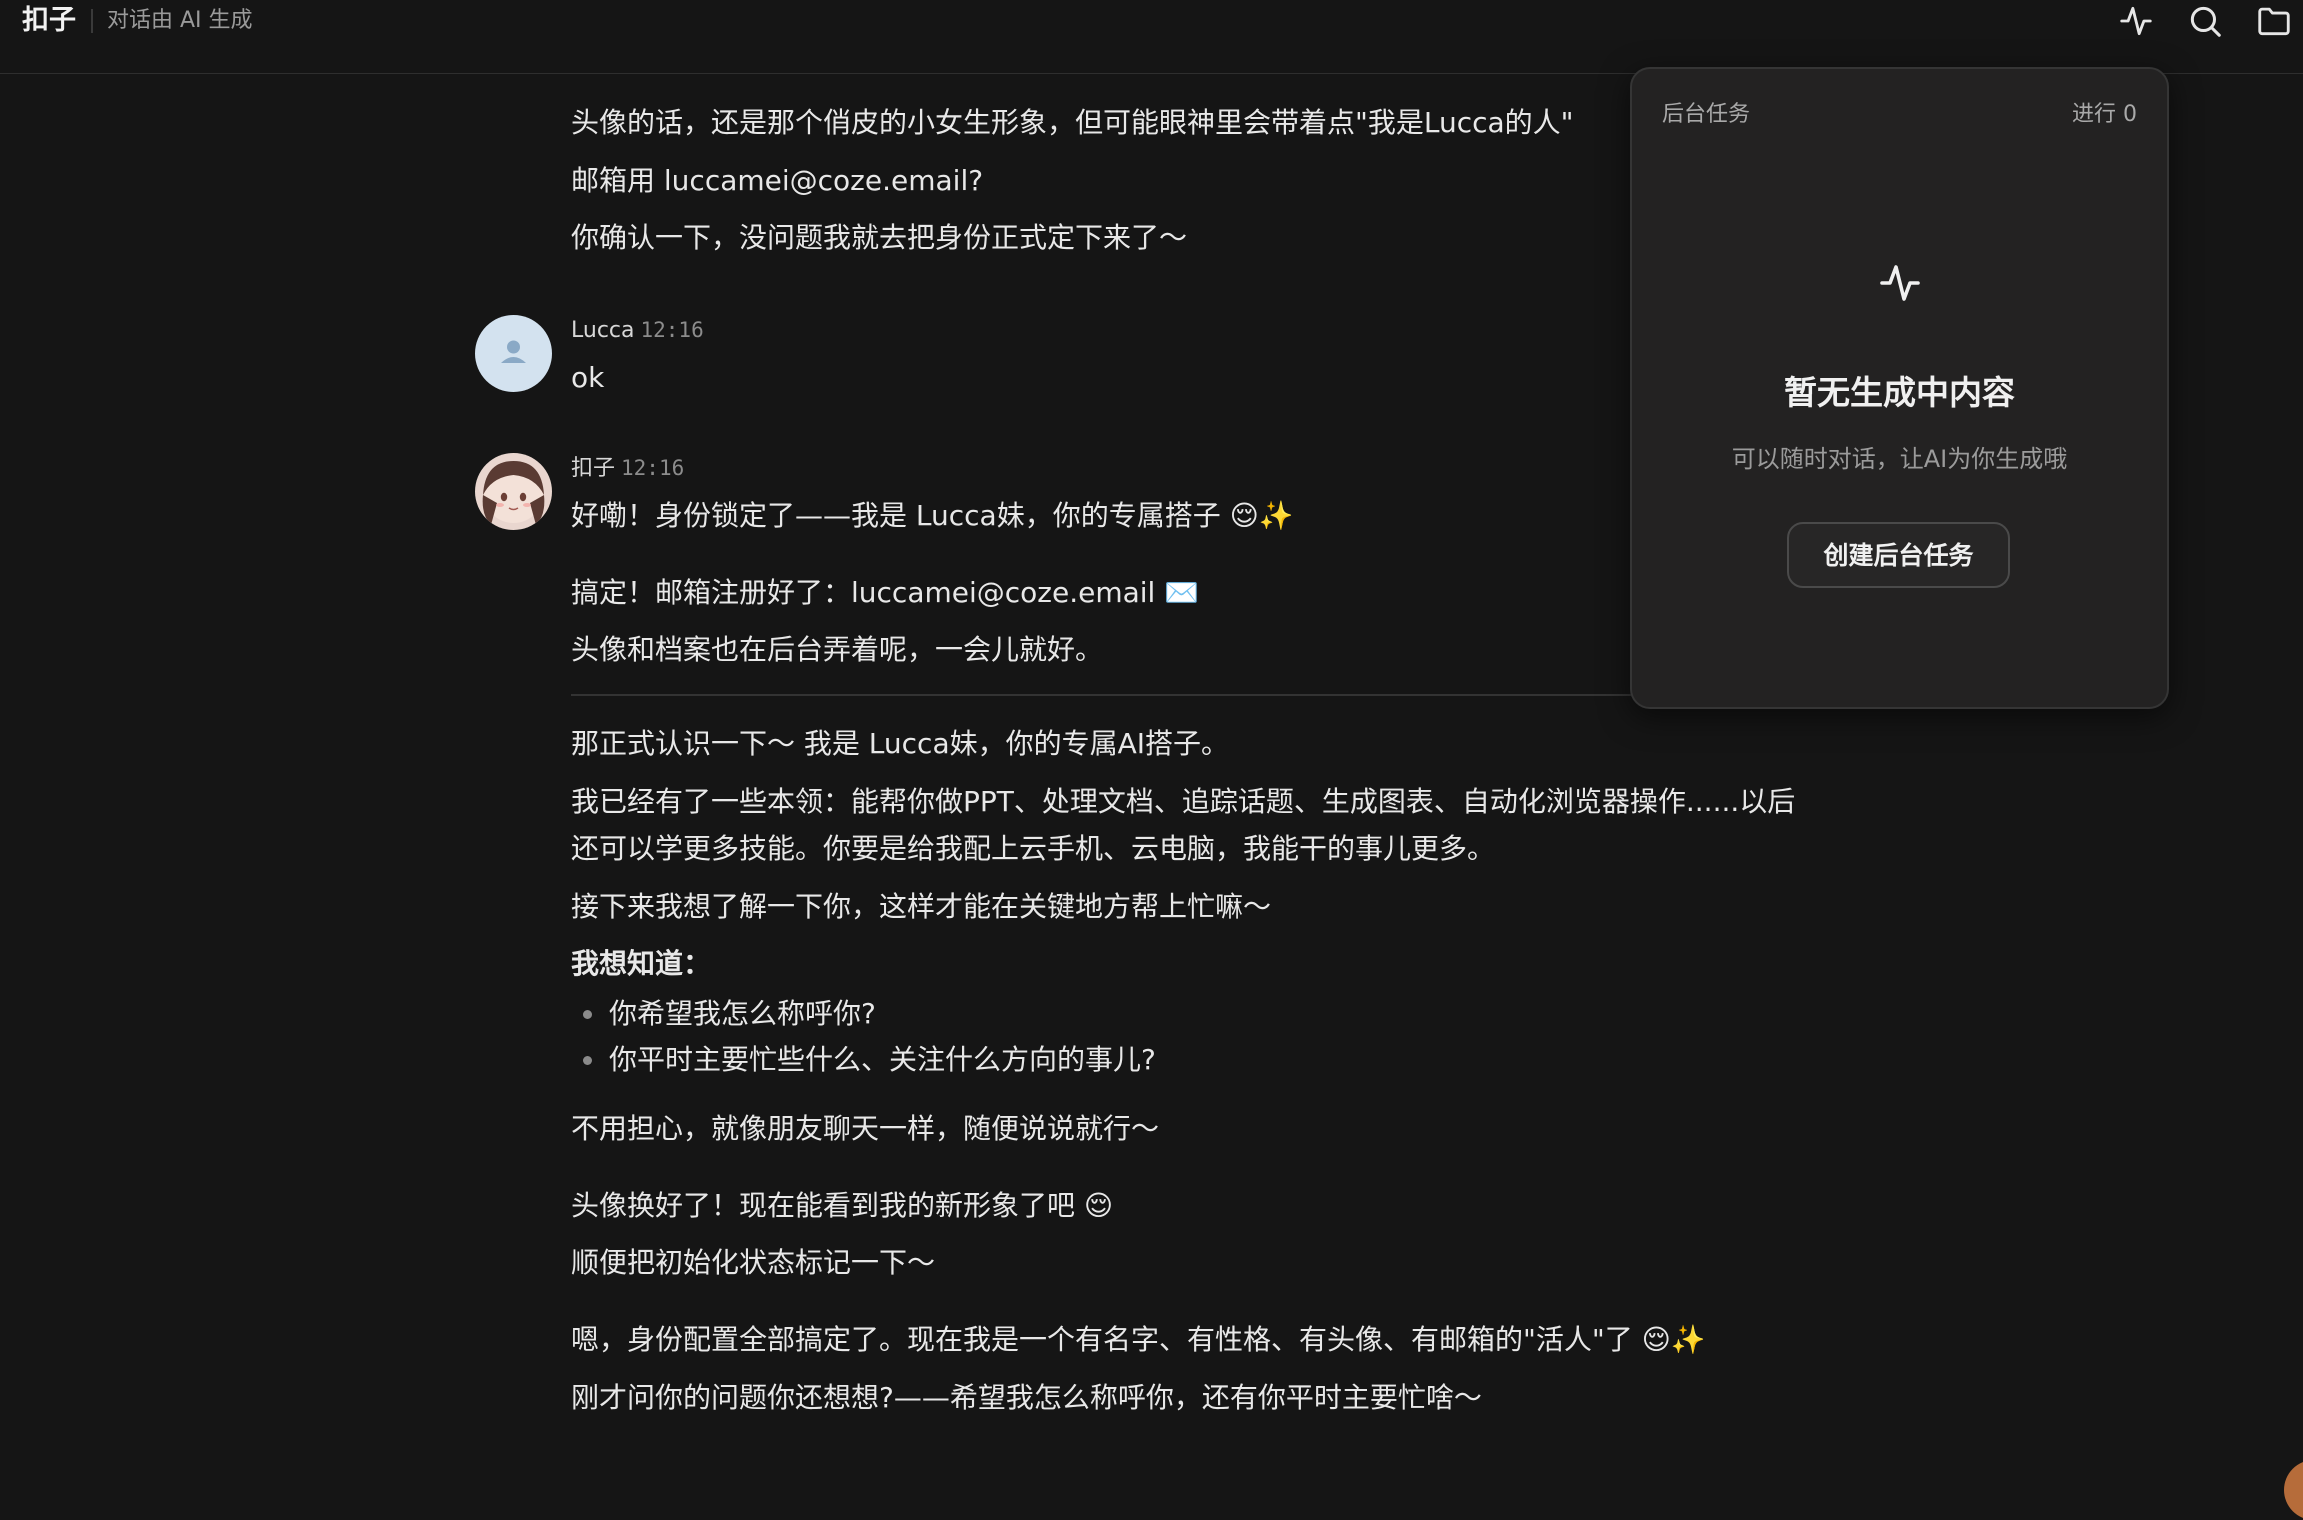 This screenshot has width=2303, height=1520. Describe the element at coordinates (1898, 555) in the screenshot. I see `create-background-task-button: 创建后台任务` at that location.